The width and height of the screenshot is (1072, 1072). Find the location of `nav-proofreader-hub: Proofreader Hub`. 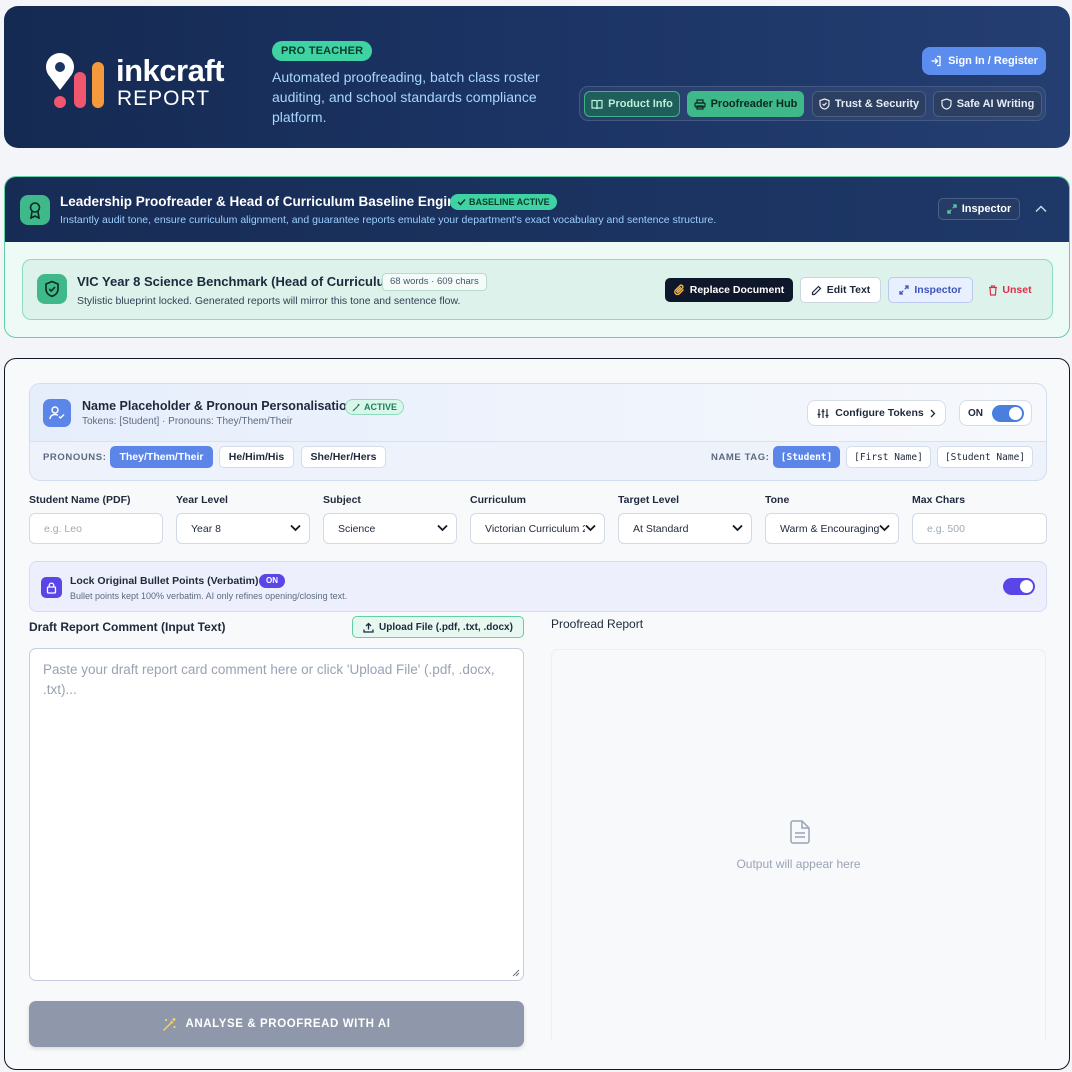

nav-proofreader-hub: Proofreader Hub is located at coordinates (745, 104).